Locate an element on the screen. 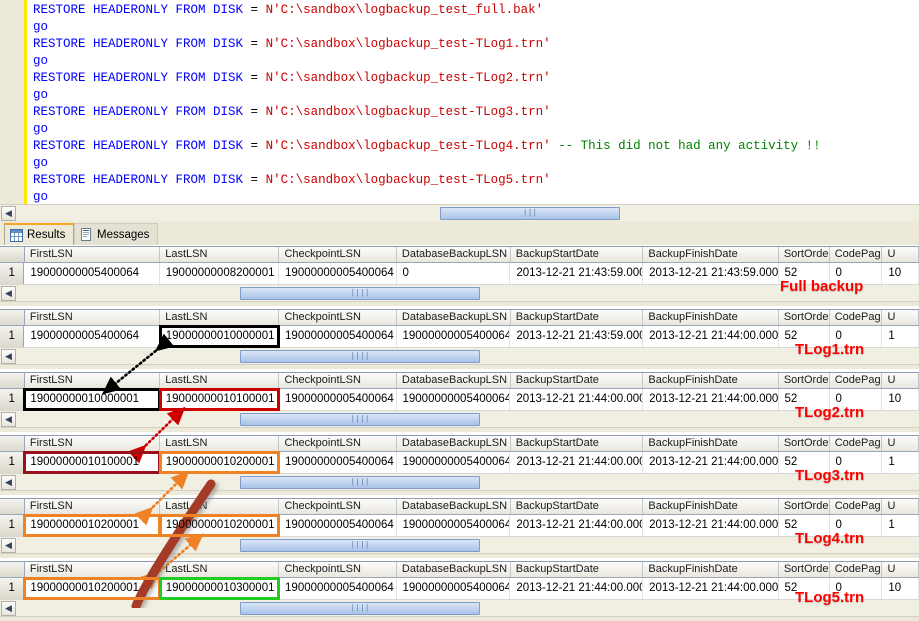  cell-backupfinishdate: 2013-12-21 21:43:59.000 is located at coordinates (711, 273).